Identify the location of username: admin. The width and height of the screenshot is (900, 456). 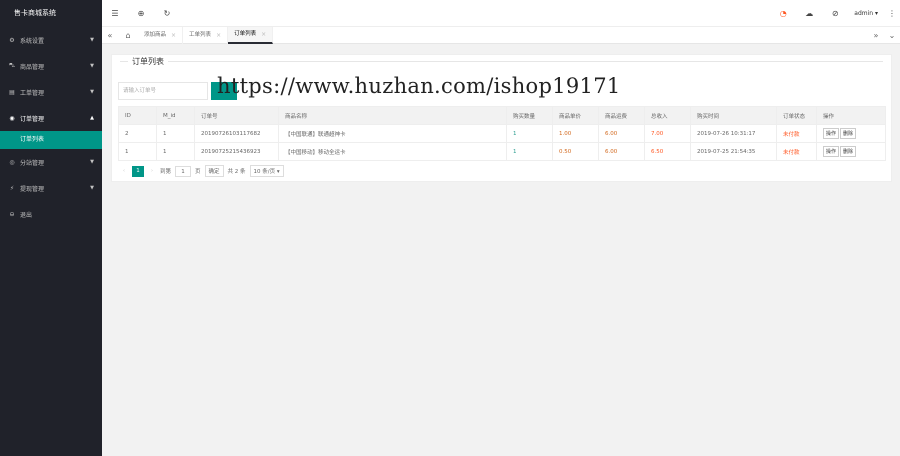
(864, 13).